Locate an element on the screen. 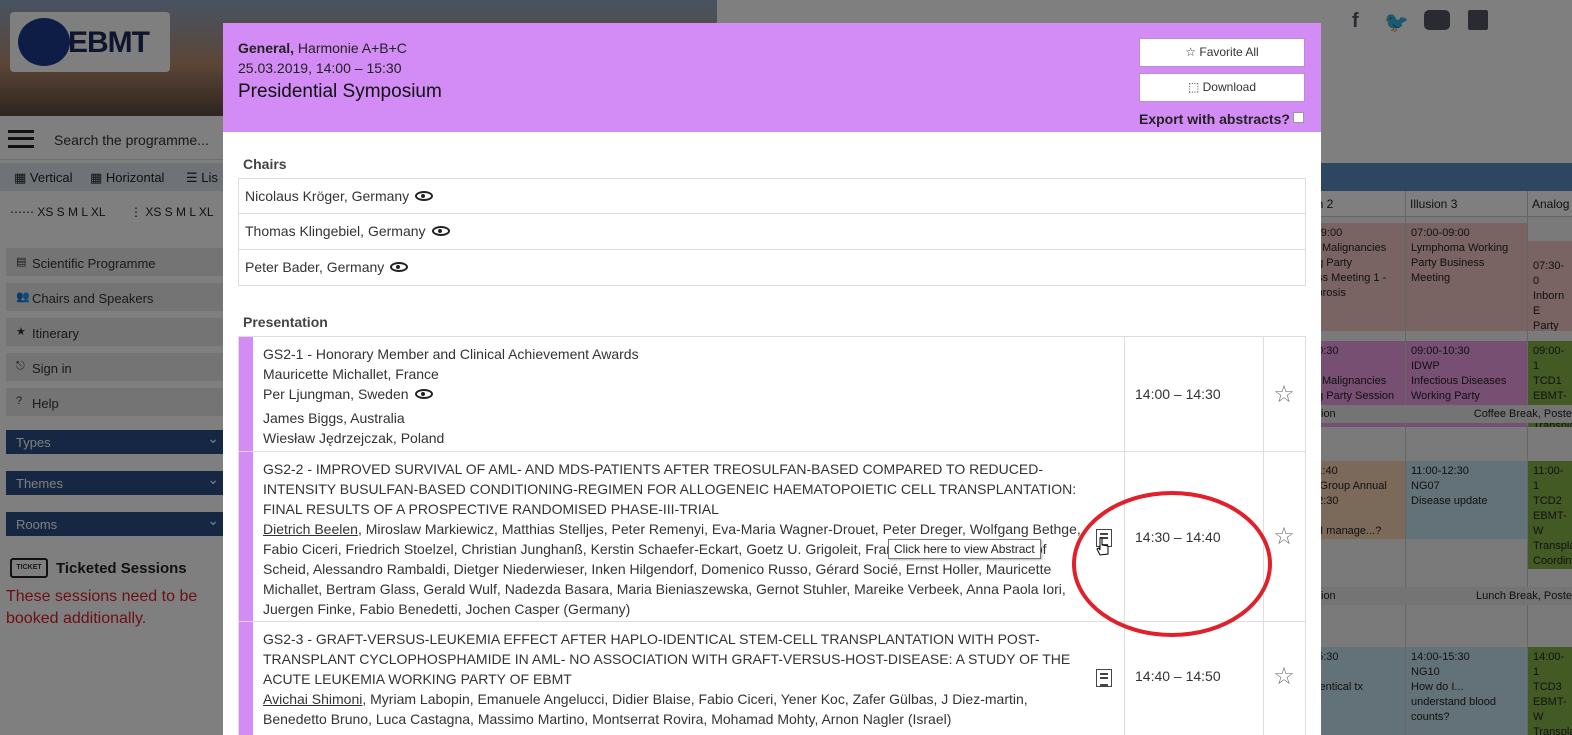  chair-item: Thomas Klingebiel, Germany is located at coordinates (772, 232).